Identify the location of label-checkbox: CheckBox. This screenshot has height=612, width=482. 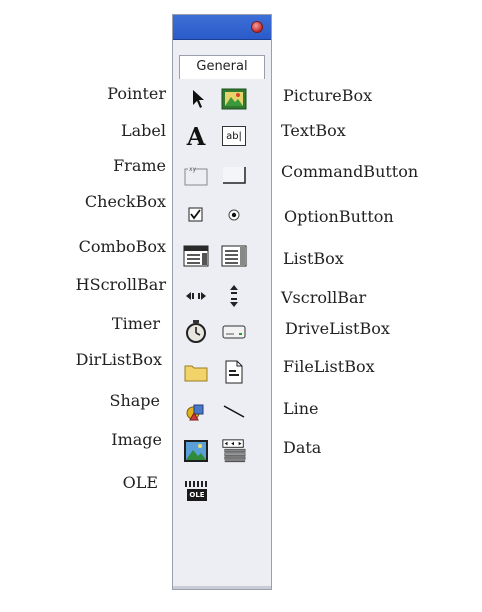
(125, 201).